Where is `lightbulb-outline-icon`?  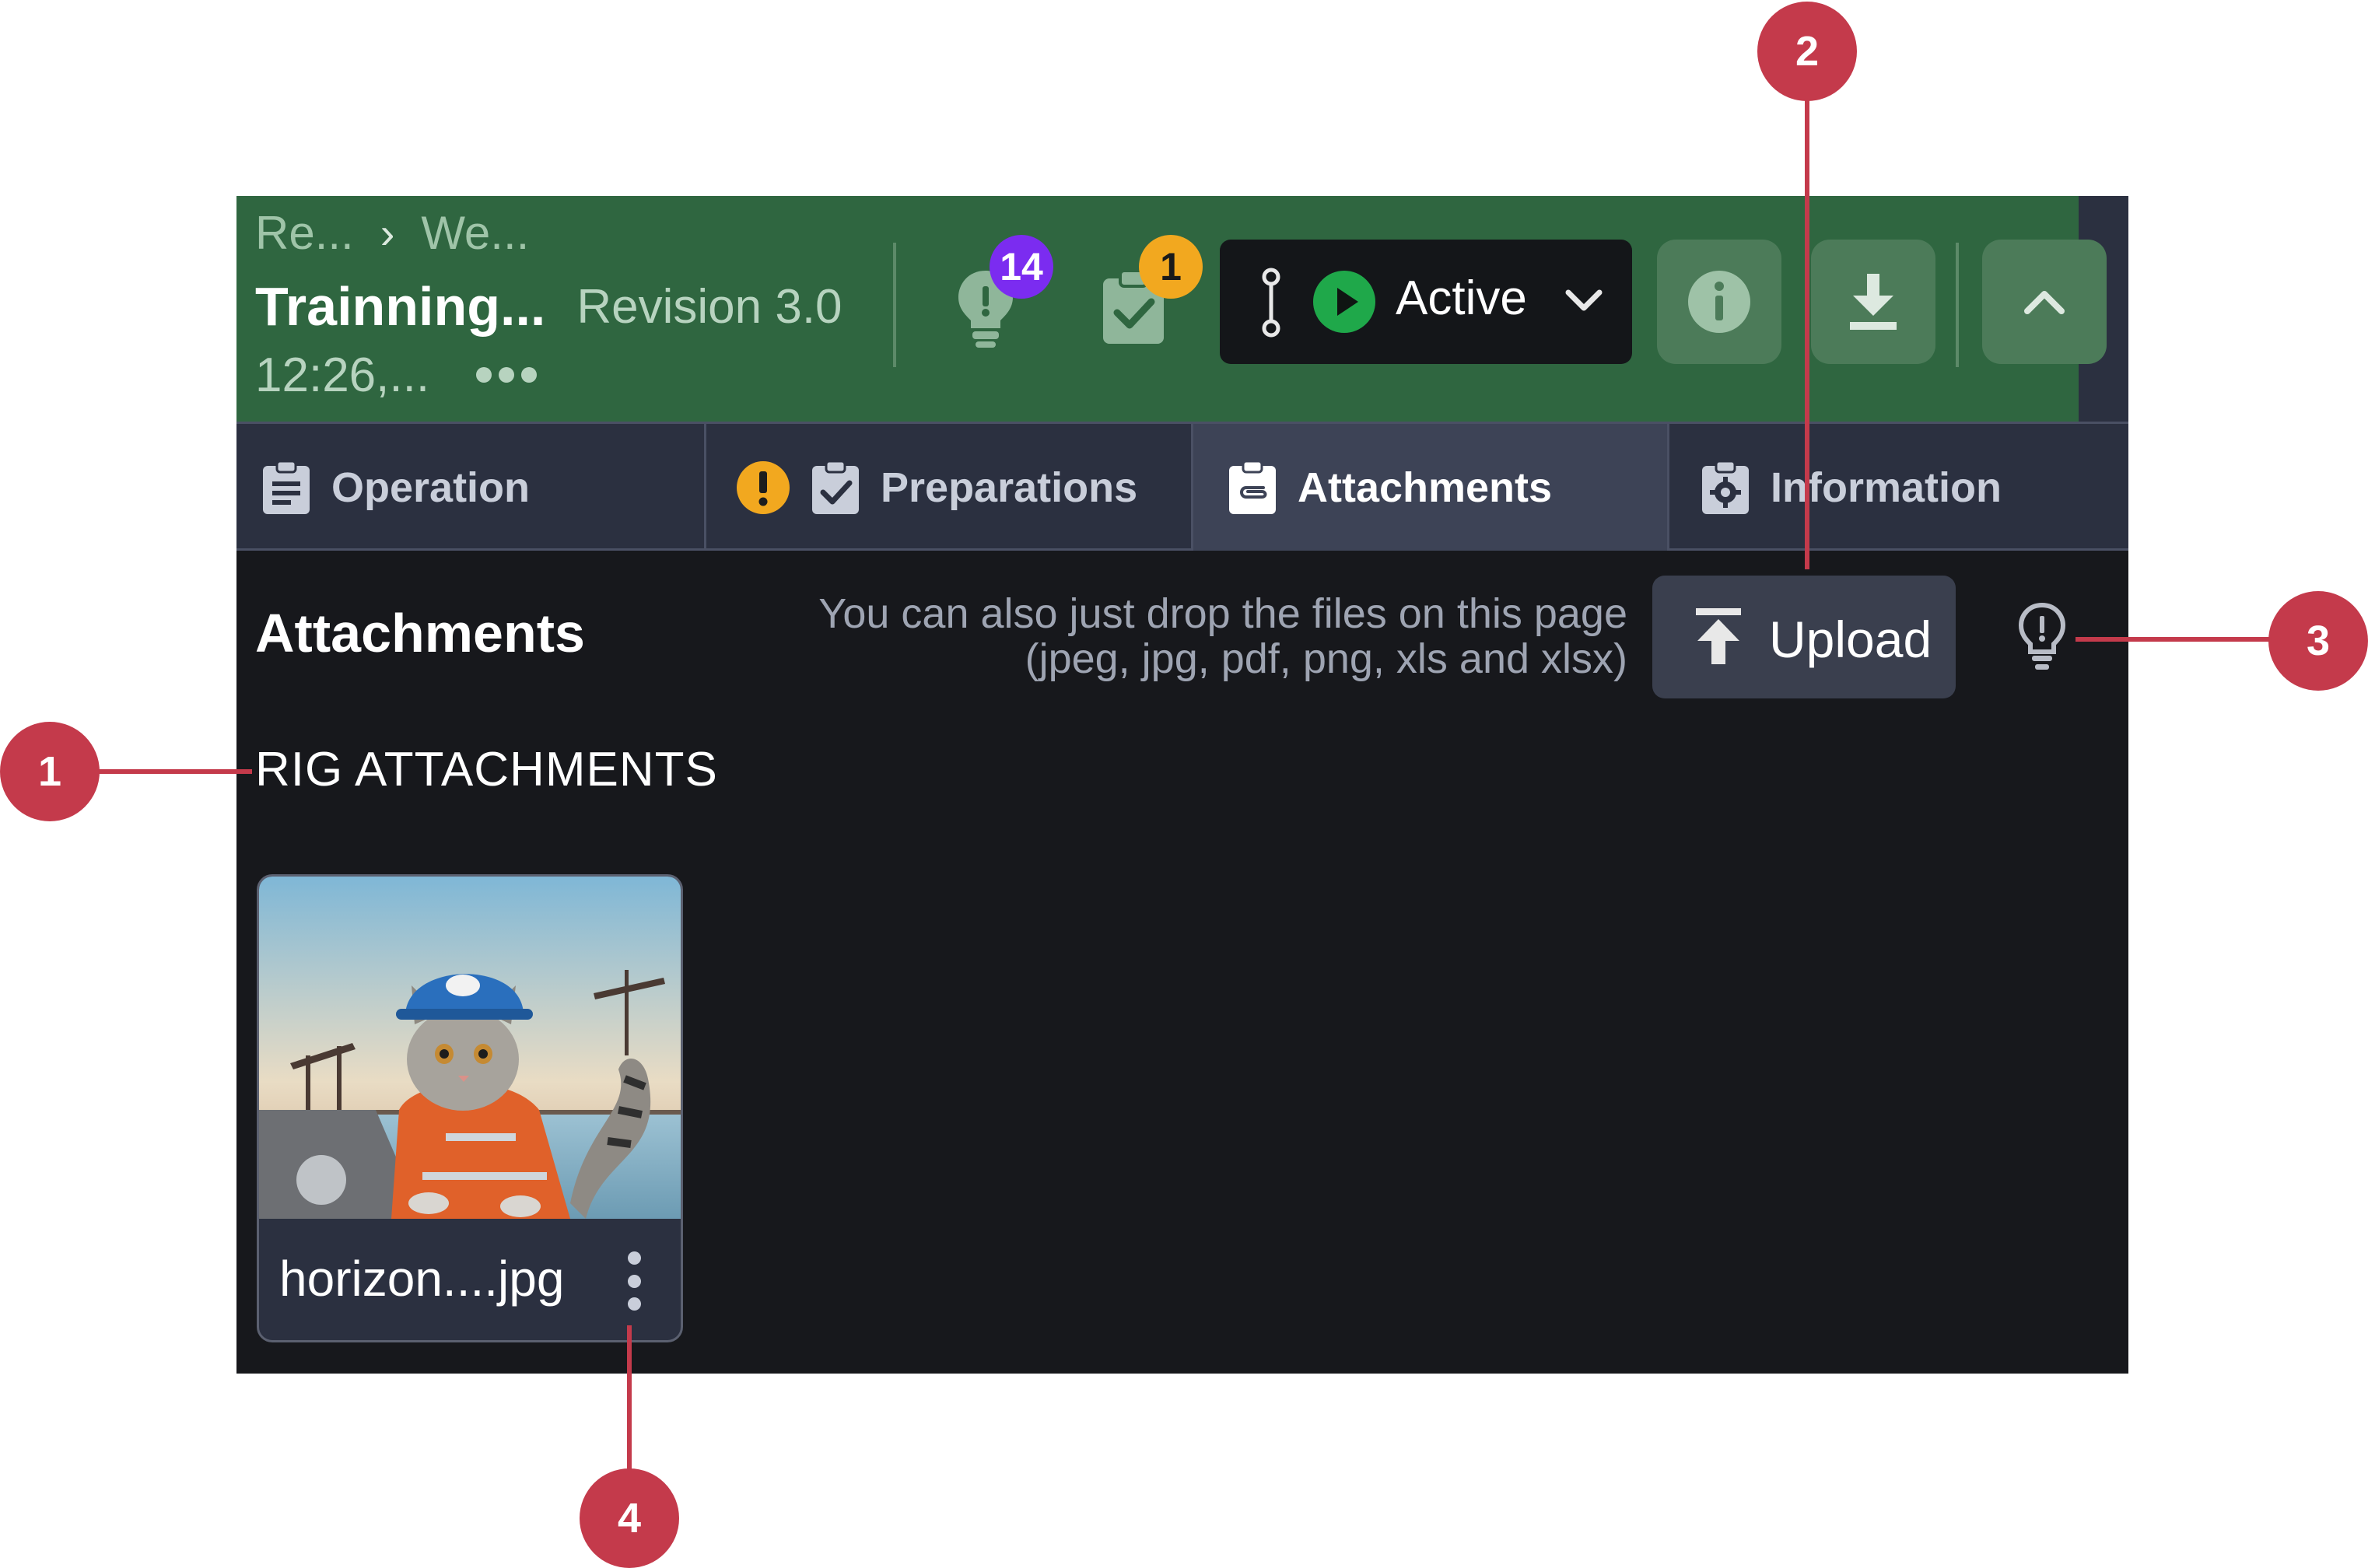
lightbulb-outline-icon is located at coordinates (2042, 636).